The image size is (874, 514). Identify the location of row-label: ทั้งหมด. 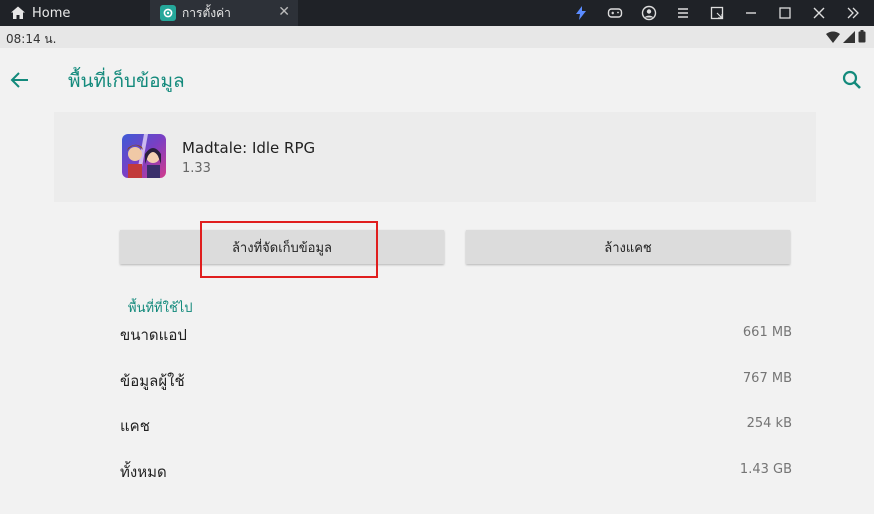
(143, 472).